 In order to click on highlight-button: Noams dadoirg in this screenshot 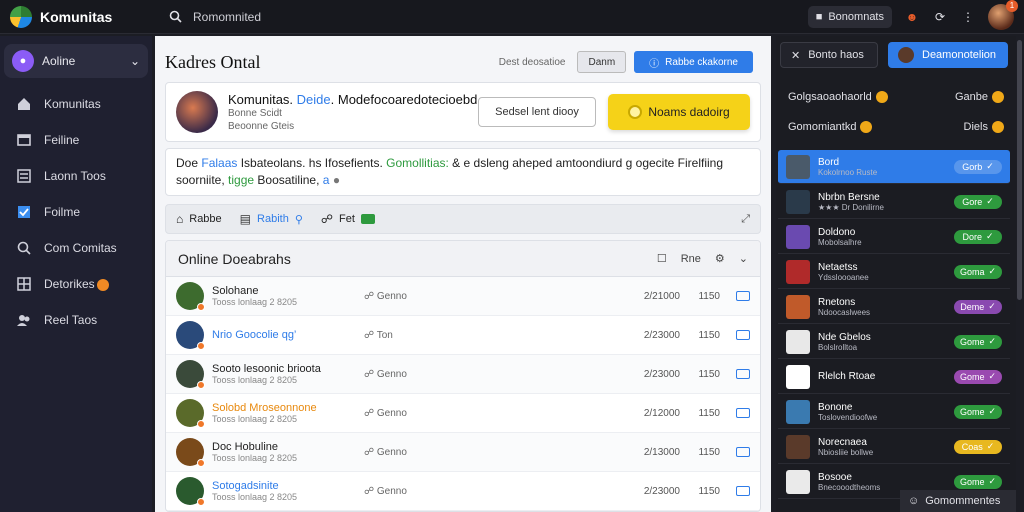, I will do `click(679, 112)`.